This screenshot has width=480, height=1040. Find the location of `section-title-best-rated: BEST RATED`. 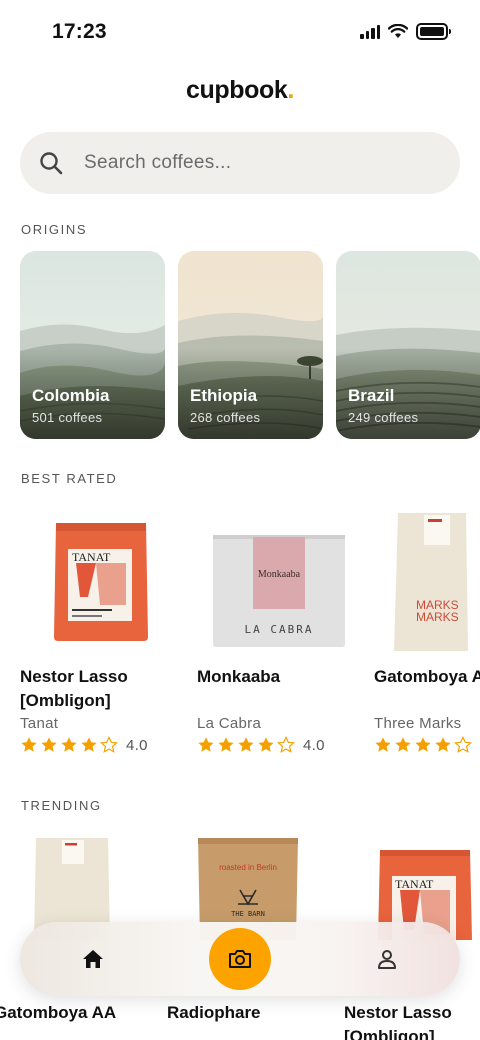

section-title-best-rated: BEST RATED is located at coordinates (69, 478).